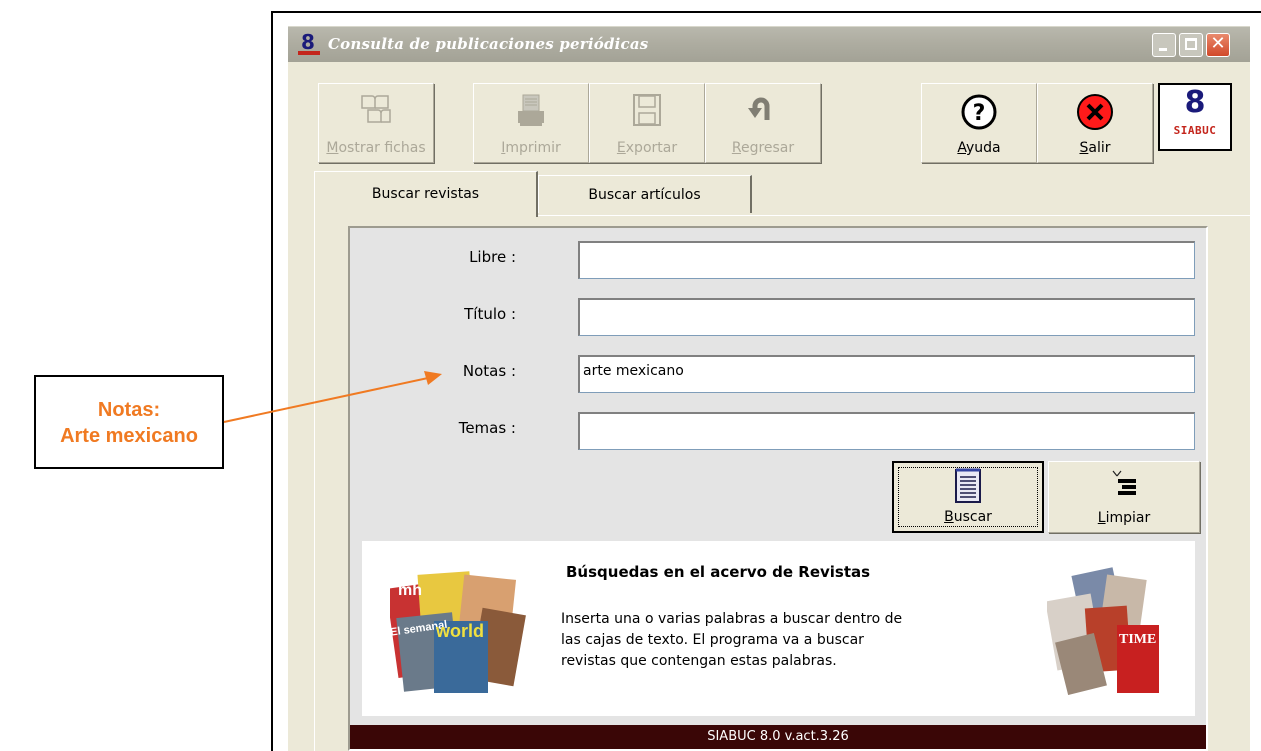  I want to click on question-mark-icon: ?, so click(979, 112).